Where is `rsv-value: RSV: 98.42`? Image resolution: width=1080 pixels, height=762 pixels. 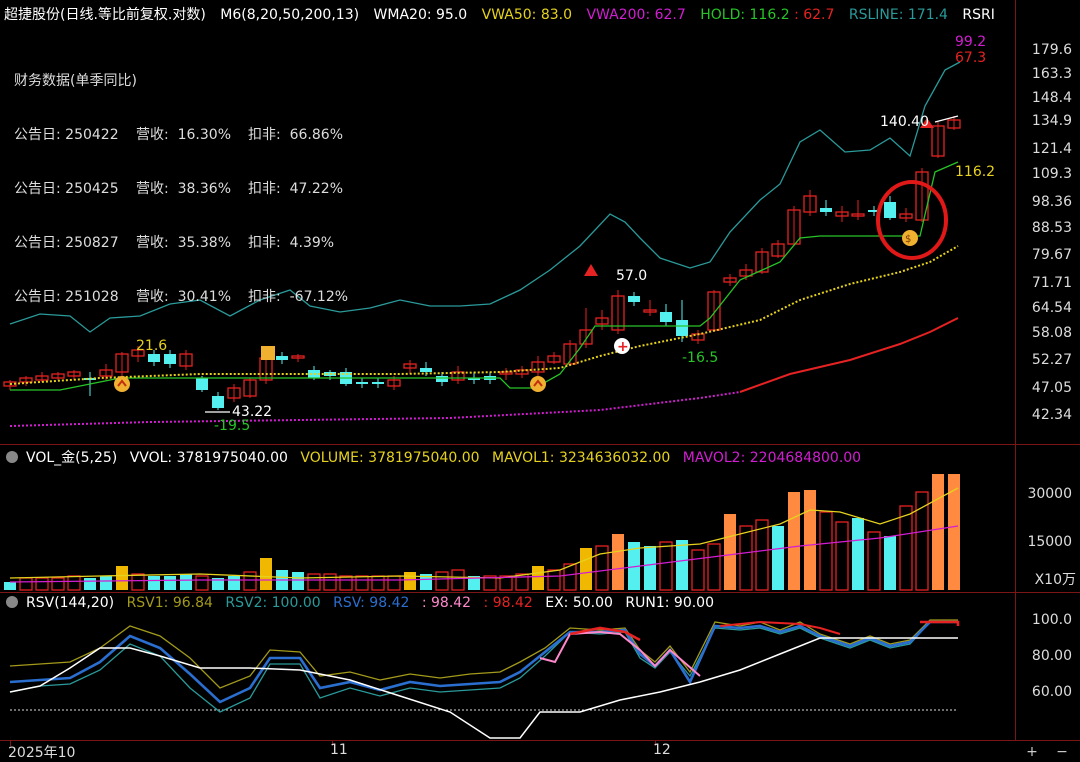
rsv-value: RSV: 98.42 is located at coordinates (371, 603).